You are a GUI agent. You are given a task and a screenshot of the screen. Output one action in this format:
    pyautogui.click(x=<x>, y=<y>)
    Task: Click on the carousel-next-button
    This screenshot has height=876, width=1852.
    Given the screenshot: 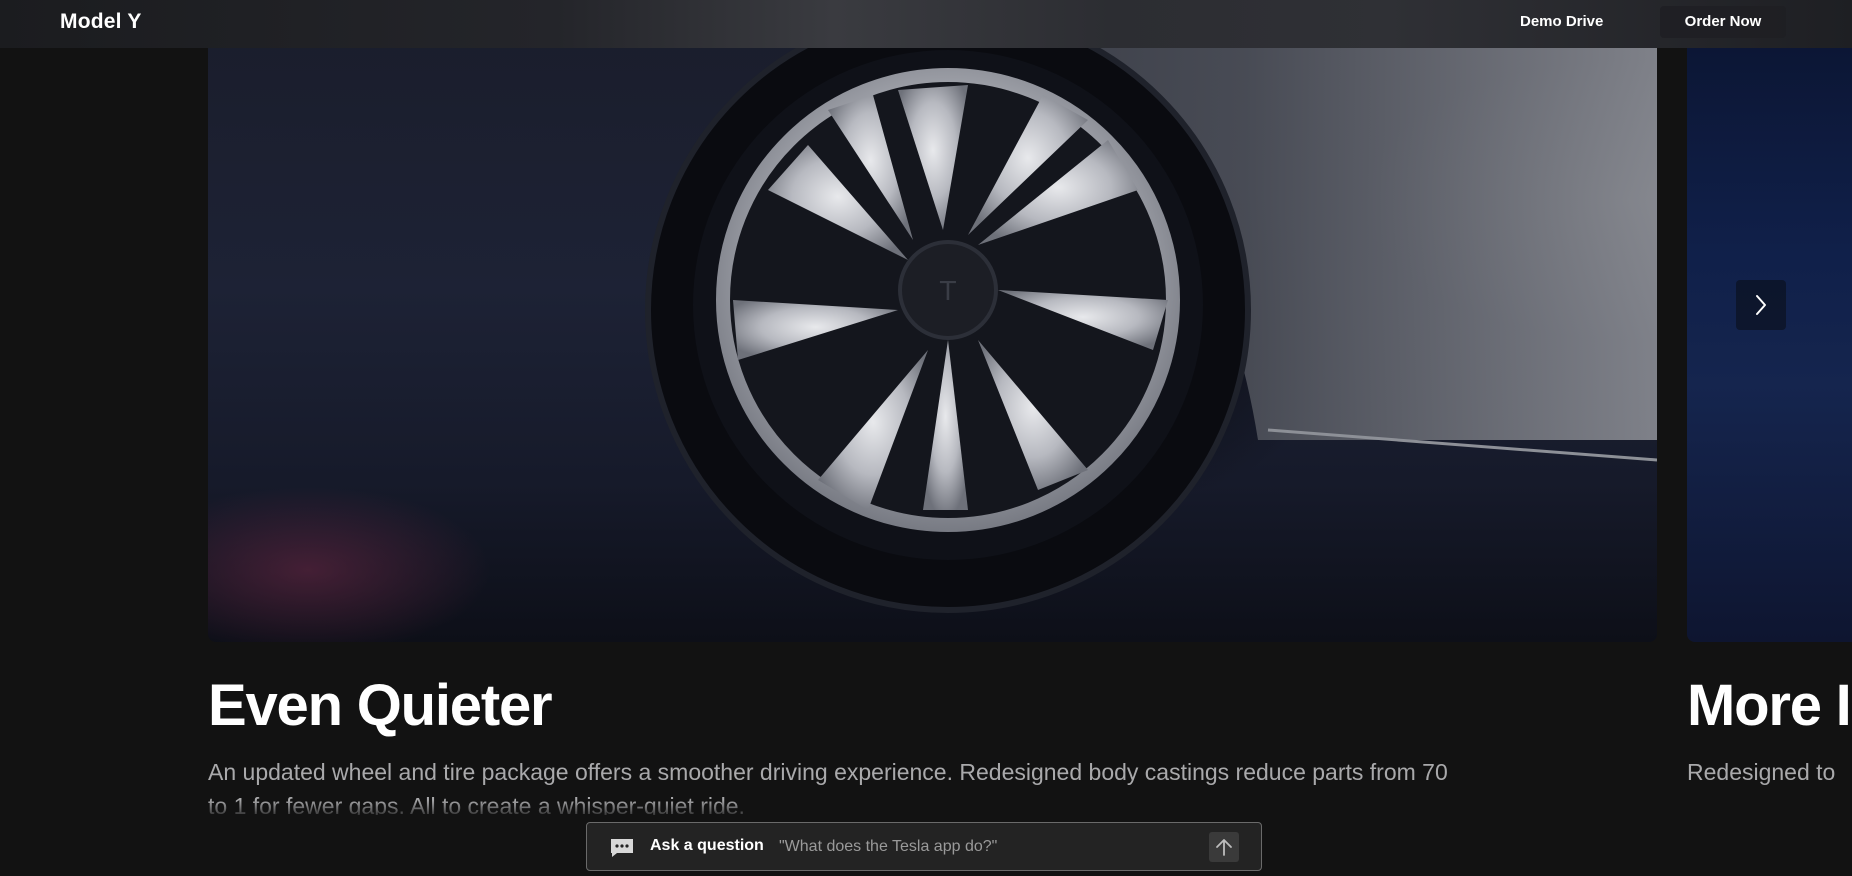 What is the action you would take?
    pyautogui.click(x=1761, y=305)
    